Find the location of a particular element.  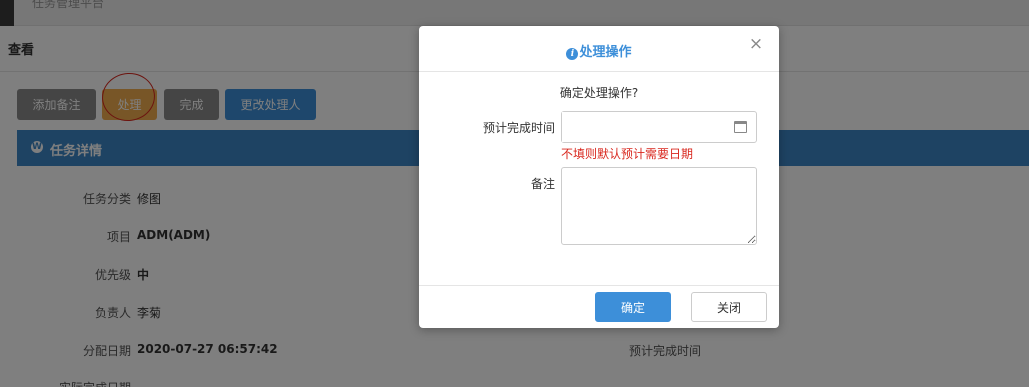

remark-label: 备注 is located at coordinates (542, 184).